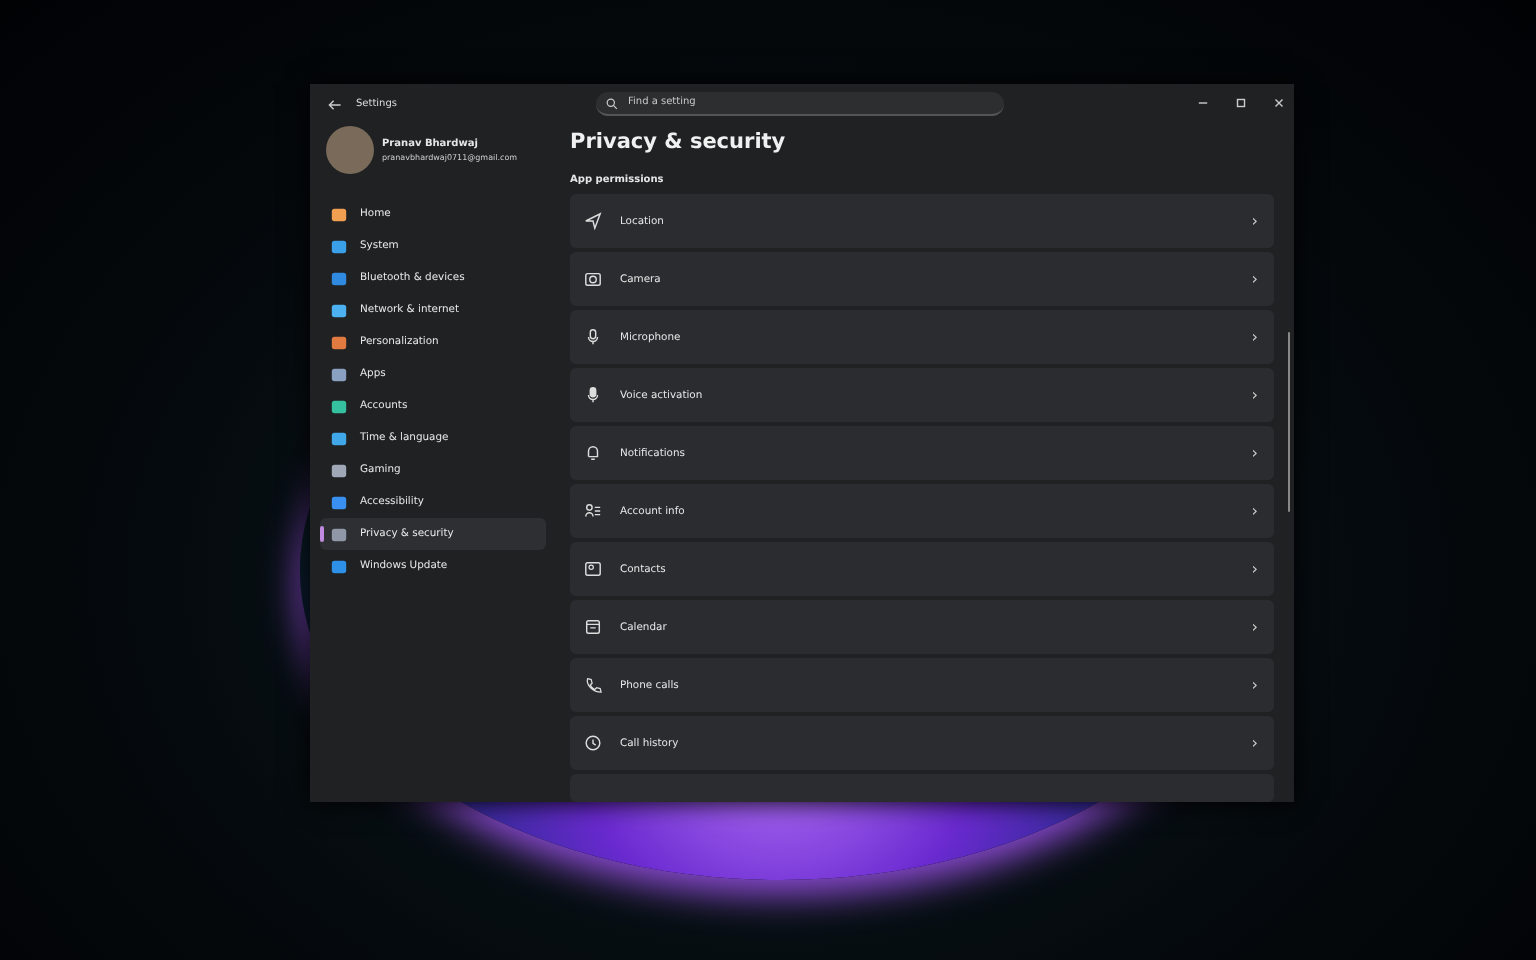 The width and height of the screenshot is (1536, 960). What do you see at coordinates (335, 104) in the screenshot?
I see `back-arrow-icon` at bounding box center [335, 104].